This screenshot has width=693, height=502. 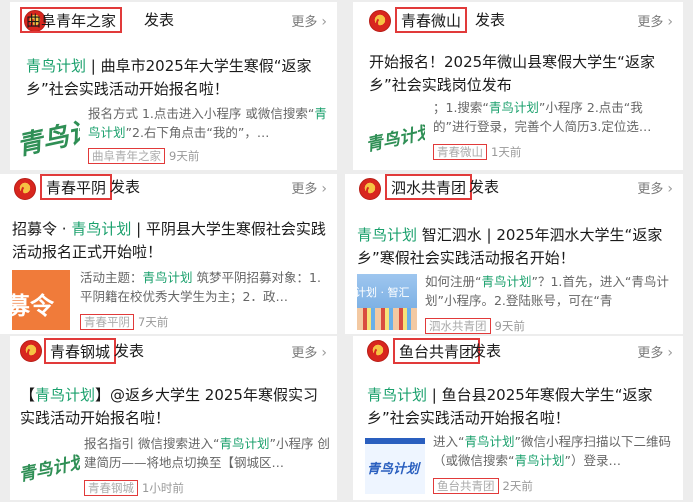 What do you see at coordinates (71, 20) in the screenshot?
I see `account-name: 曲阜青年之家` at bounding box center [71, 20].